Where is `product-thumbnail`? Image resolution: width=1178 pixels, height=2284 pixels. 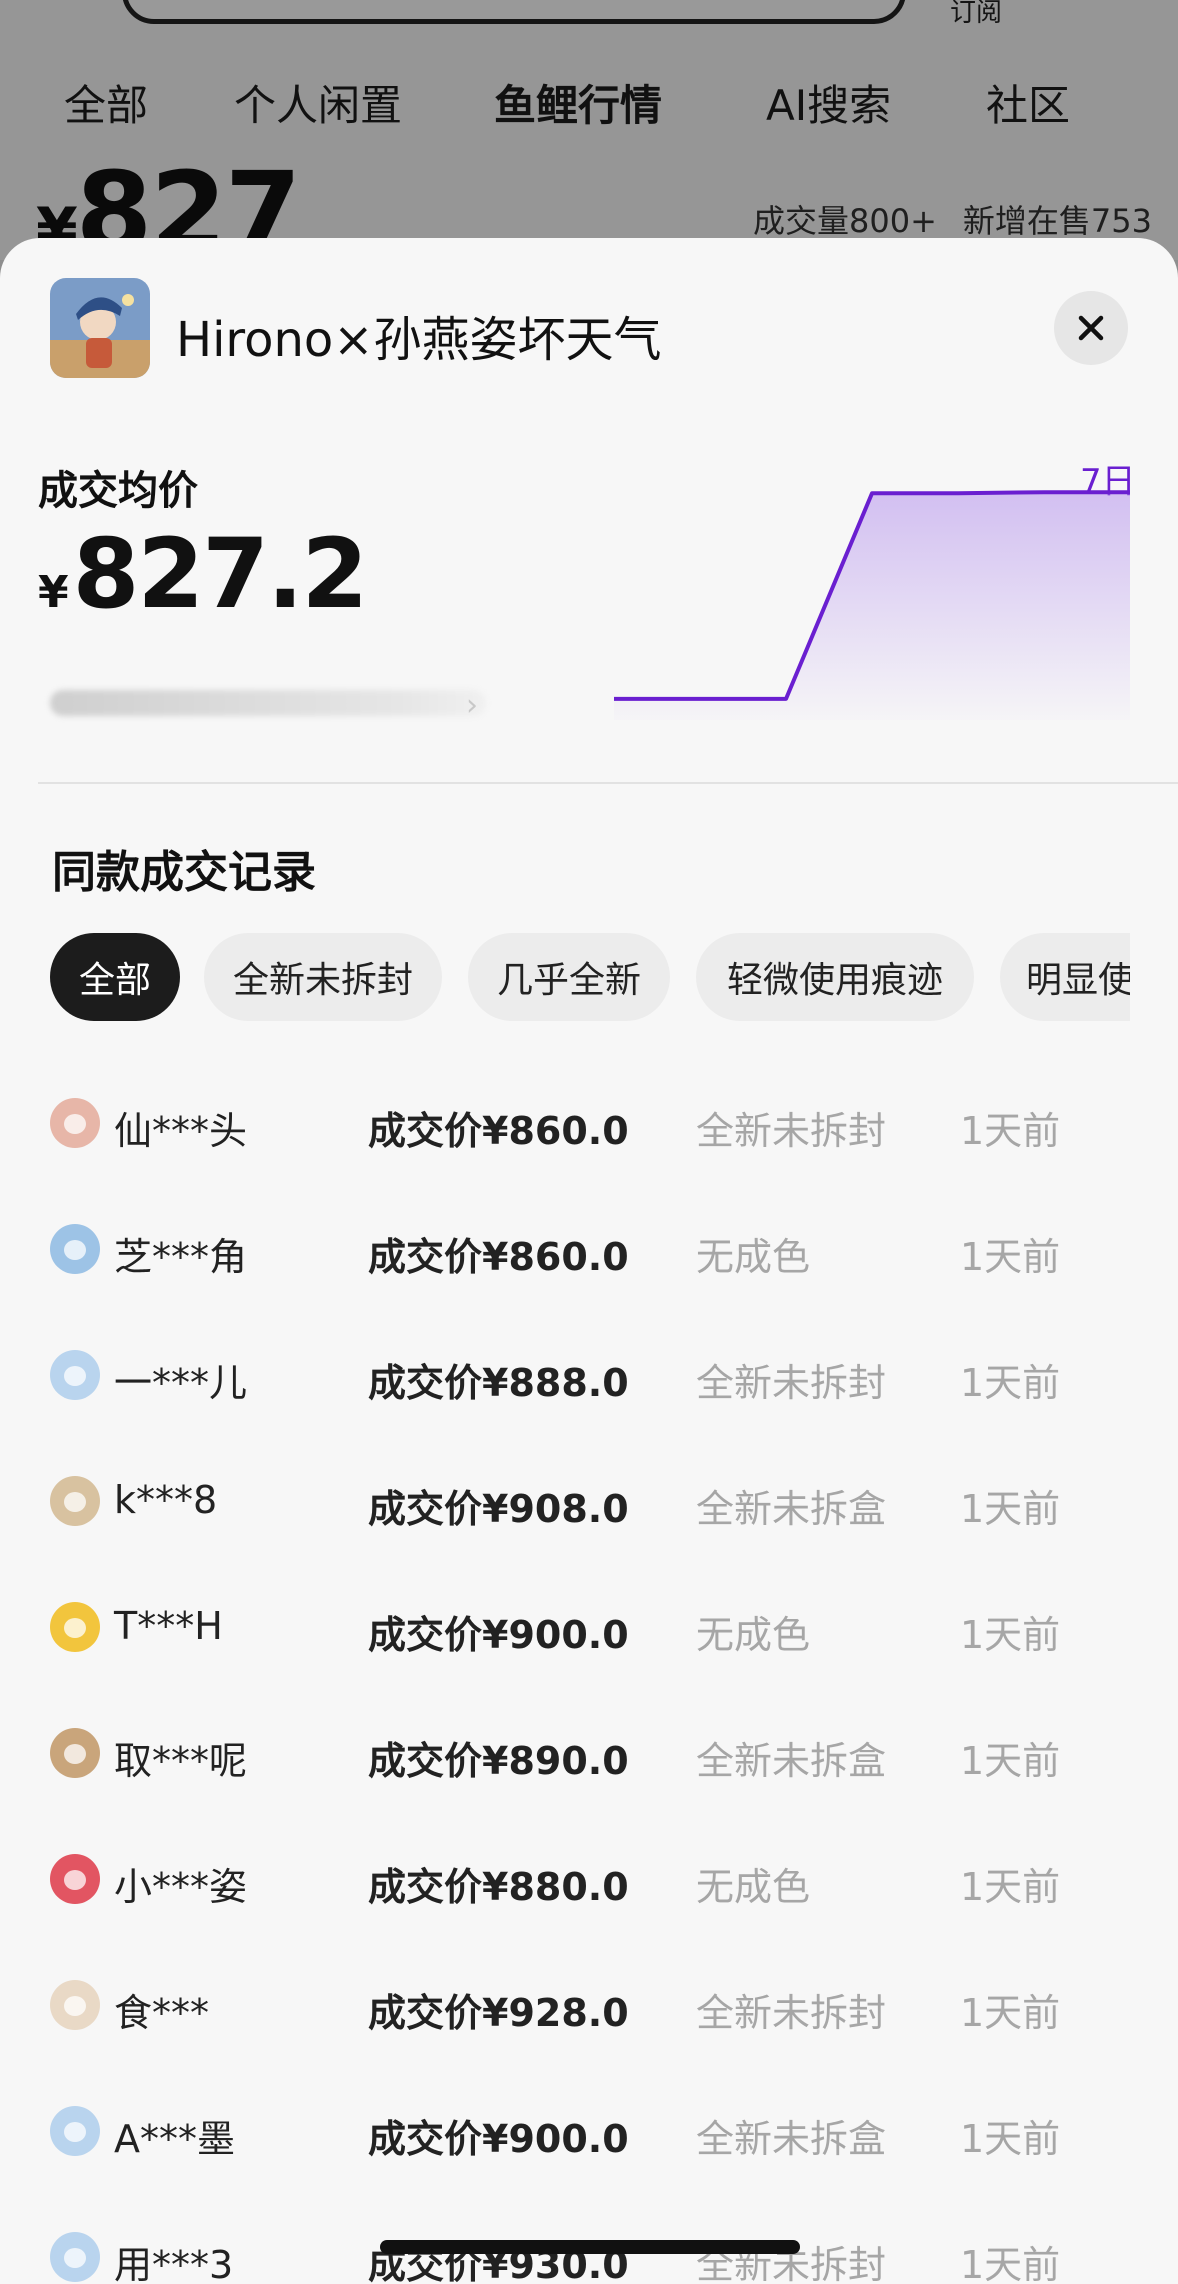
product-thumbnail is located at coordinates (100, 328).